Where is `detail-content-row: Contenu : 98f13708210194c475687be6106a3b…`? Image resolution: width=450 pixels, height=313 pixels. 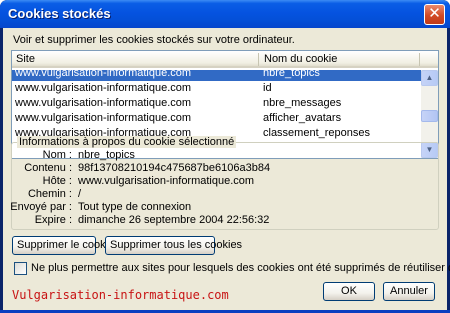 detail-content-row: Contenu : 98f13708210194c475687be6106a3b… is located at coordinates (225, 168).